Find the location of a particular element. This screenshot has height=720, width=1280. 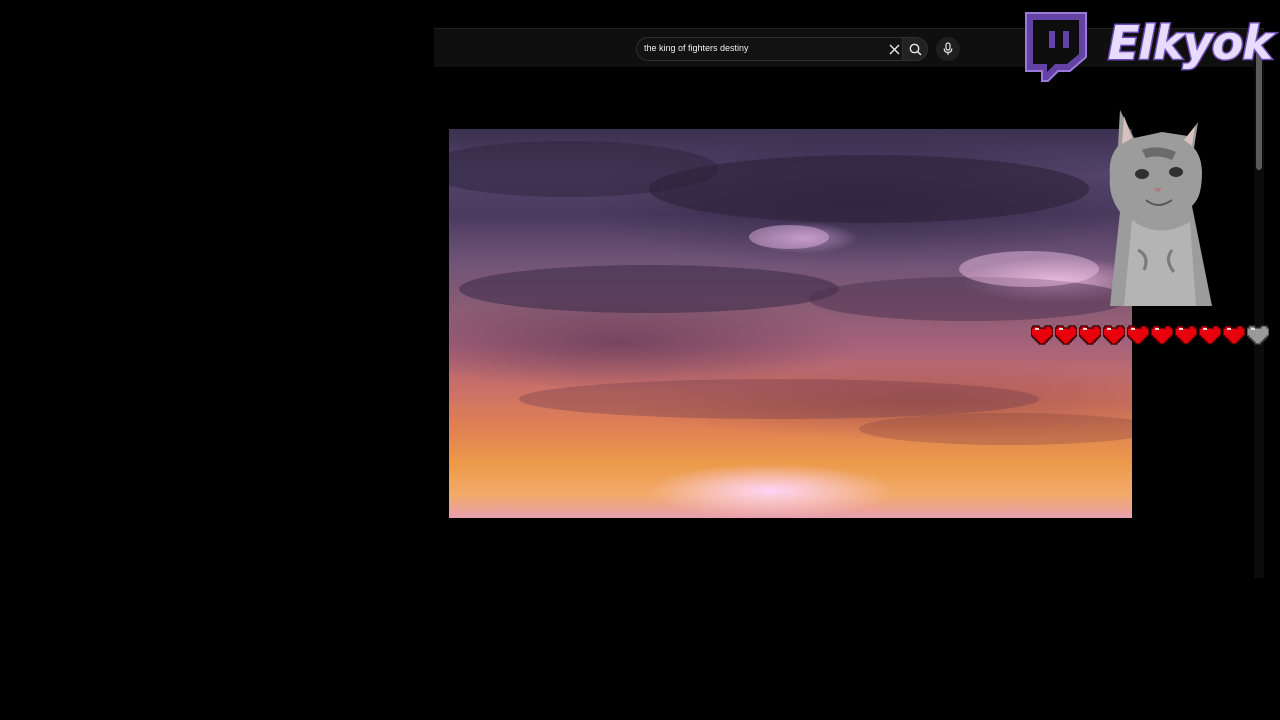

voice-search-button is located at coordinates (948, 49).